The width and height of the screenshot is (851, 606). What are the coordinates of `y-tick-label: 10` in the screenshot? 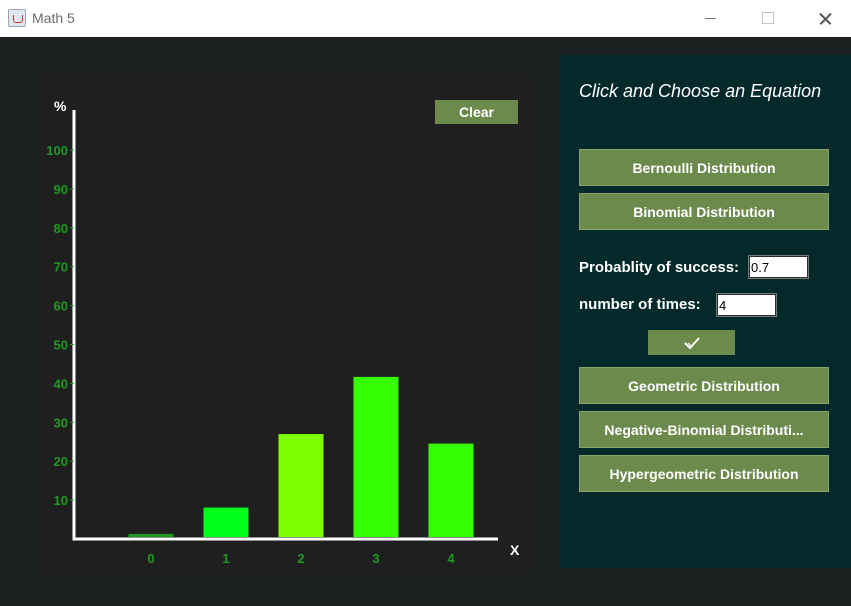 It's located at (61, 500).